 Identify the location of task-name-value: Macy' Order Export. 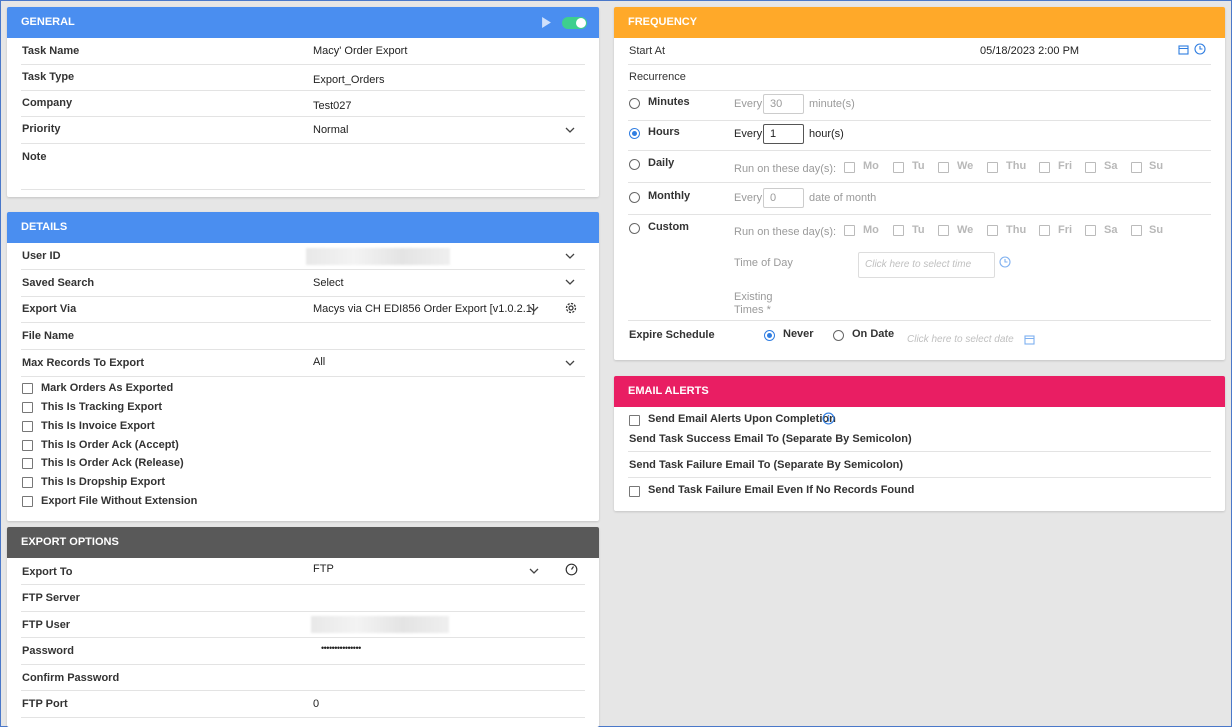
(360, 51).